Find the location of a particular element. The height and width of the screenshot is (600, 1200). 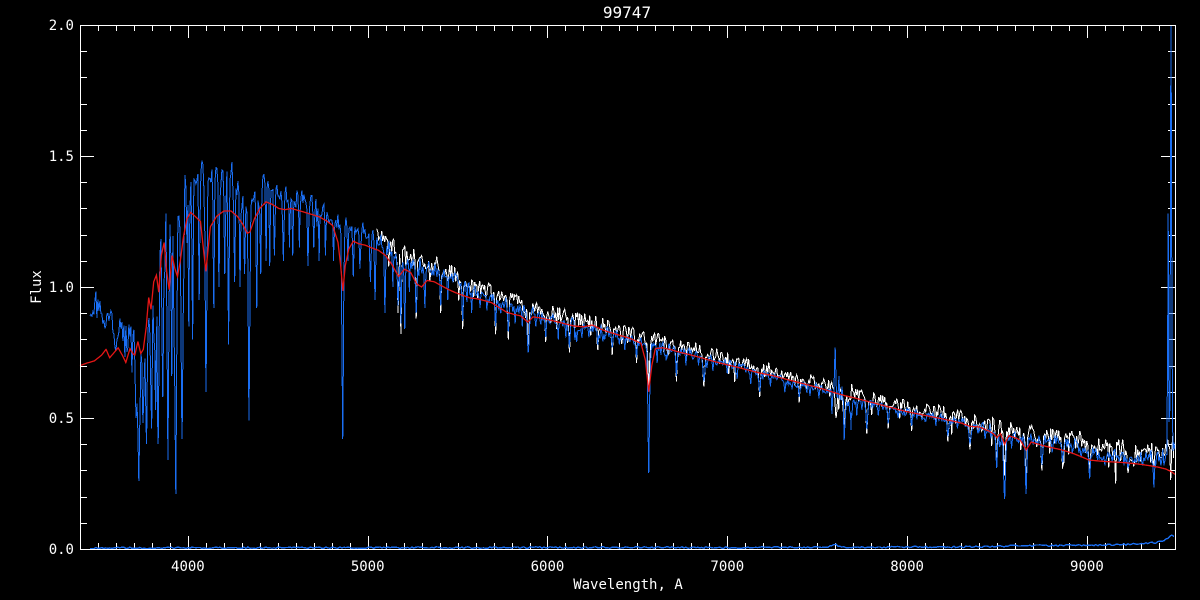

y-tick-label: 1.5 is located at coordinates (61, 157).